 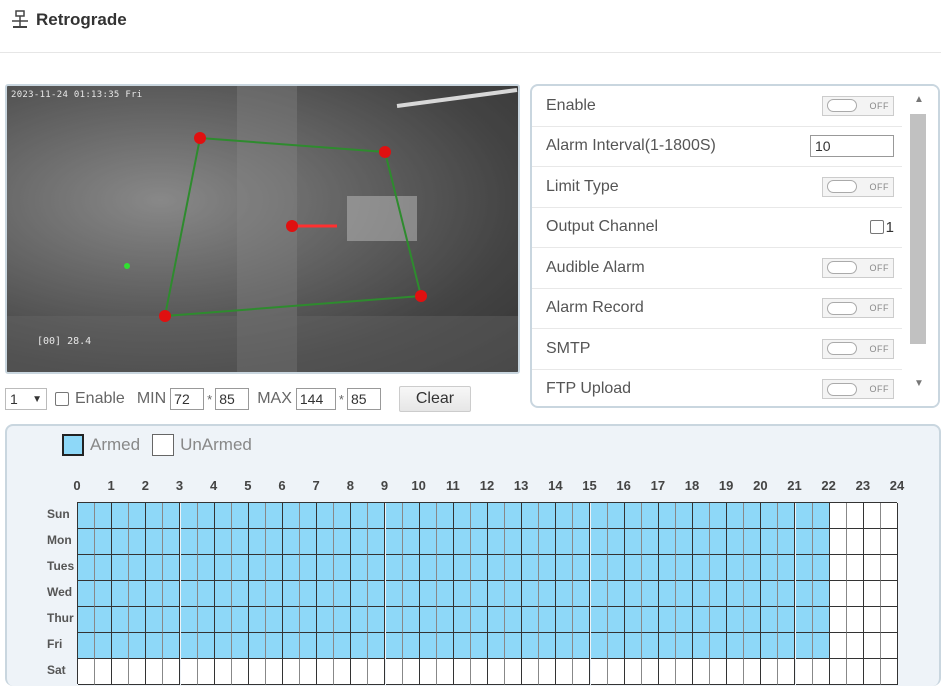 I want to click on unarmed-swatch, so click(x=163, y=445).